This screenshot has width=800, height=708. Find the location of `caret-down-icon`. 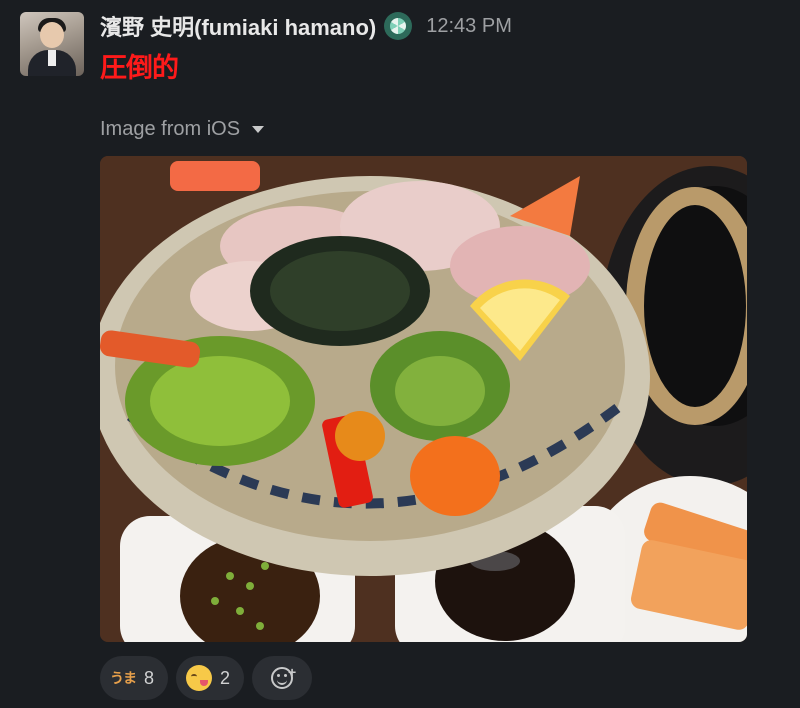

caret-down-icon is located at coordinates (258, 129).